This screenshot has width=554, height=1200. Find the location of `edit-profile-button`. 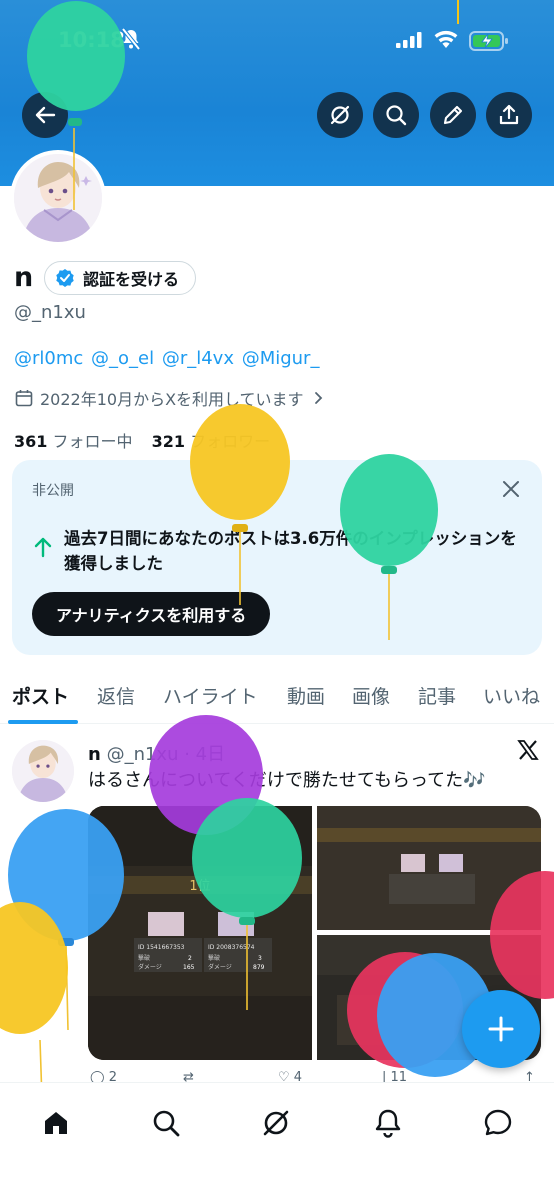

edit-profile-button is located at coordinates (453, 115).